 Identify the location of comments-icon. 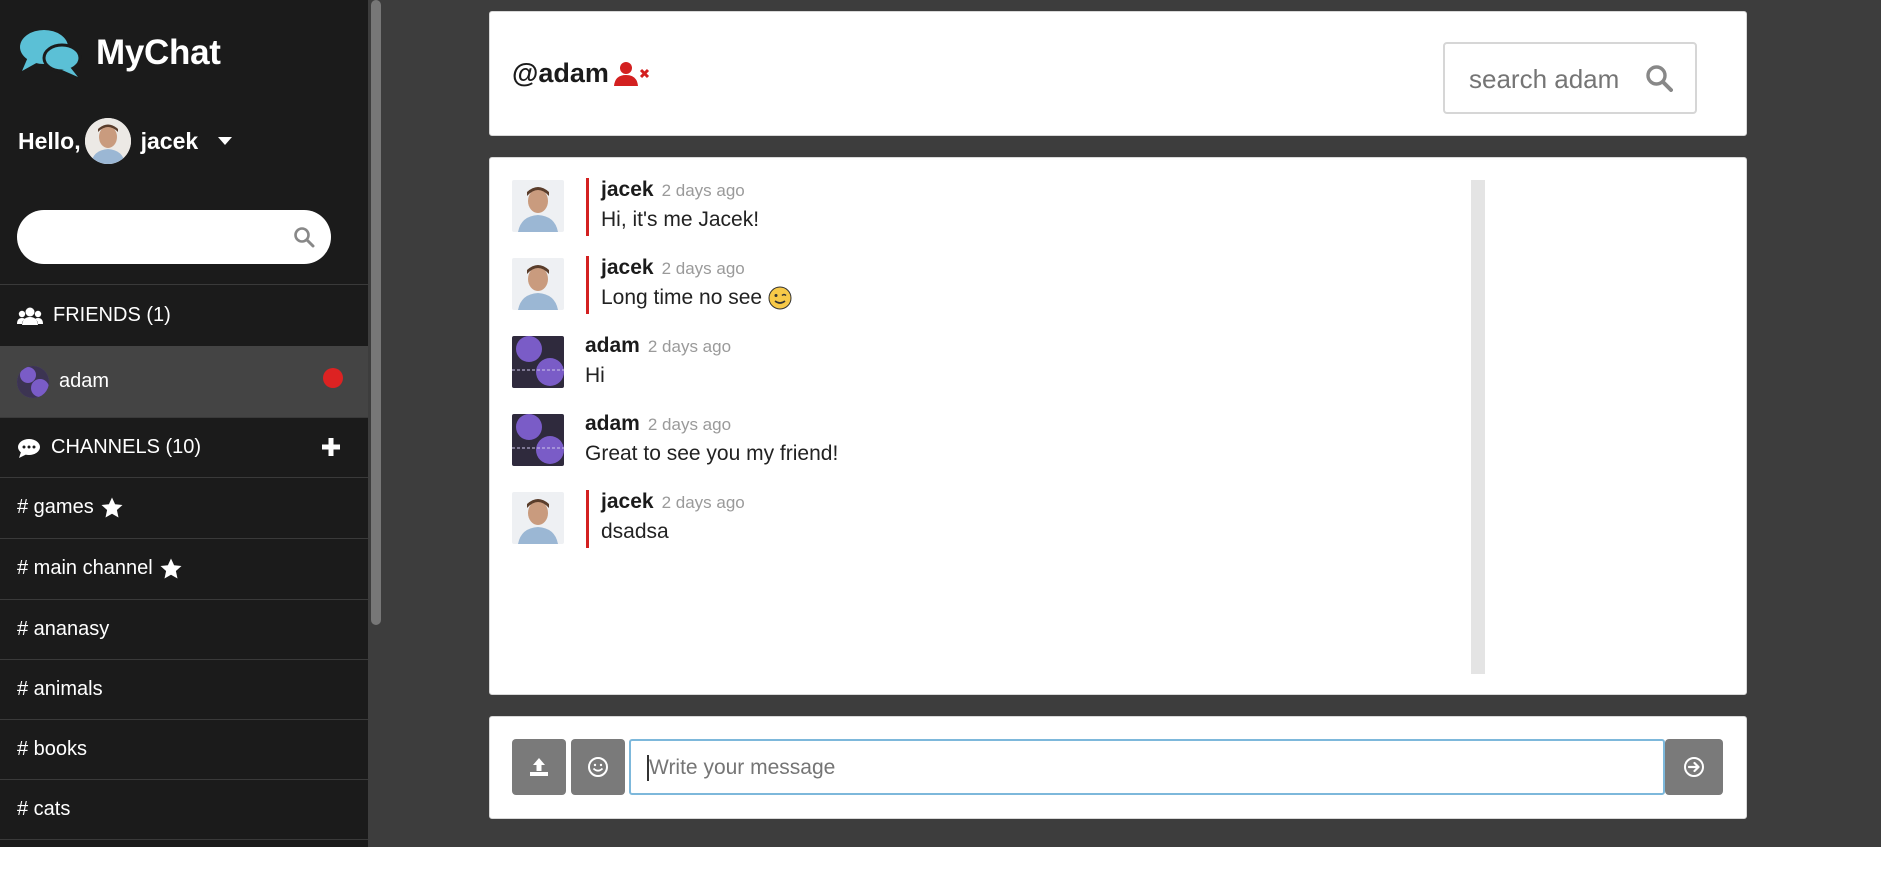
(29, 448).